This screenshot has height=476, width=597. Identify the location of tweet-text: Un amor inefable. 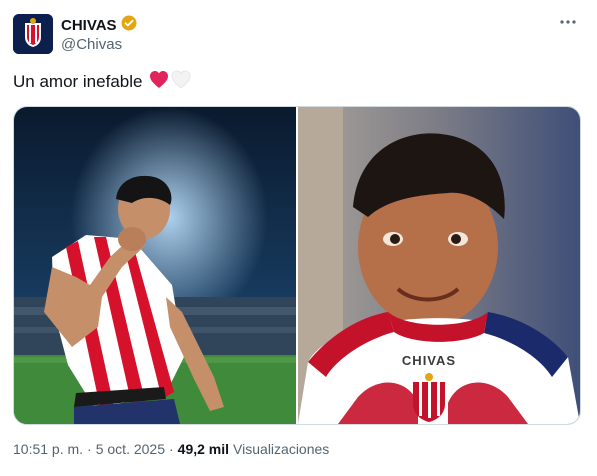
(102, 82).